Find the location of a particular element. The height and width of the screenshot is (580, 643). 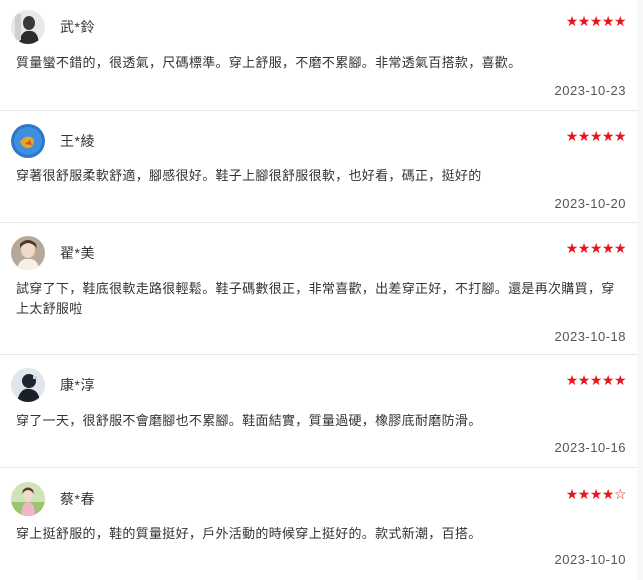

review-header: 武*鈴 is located at coordinates (53, 27).